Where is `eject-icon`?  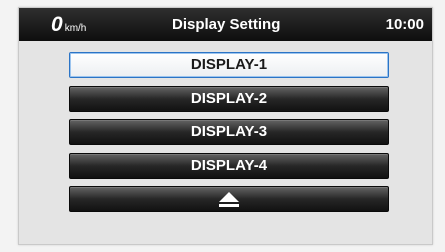
eject-icon is located at coordinates (229, 199).